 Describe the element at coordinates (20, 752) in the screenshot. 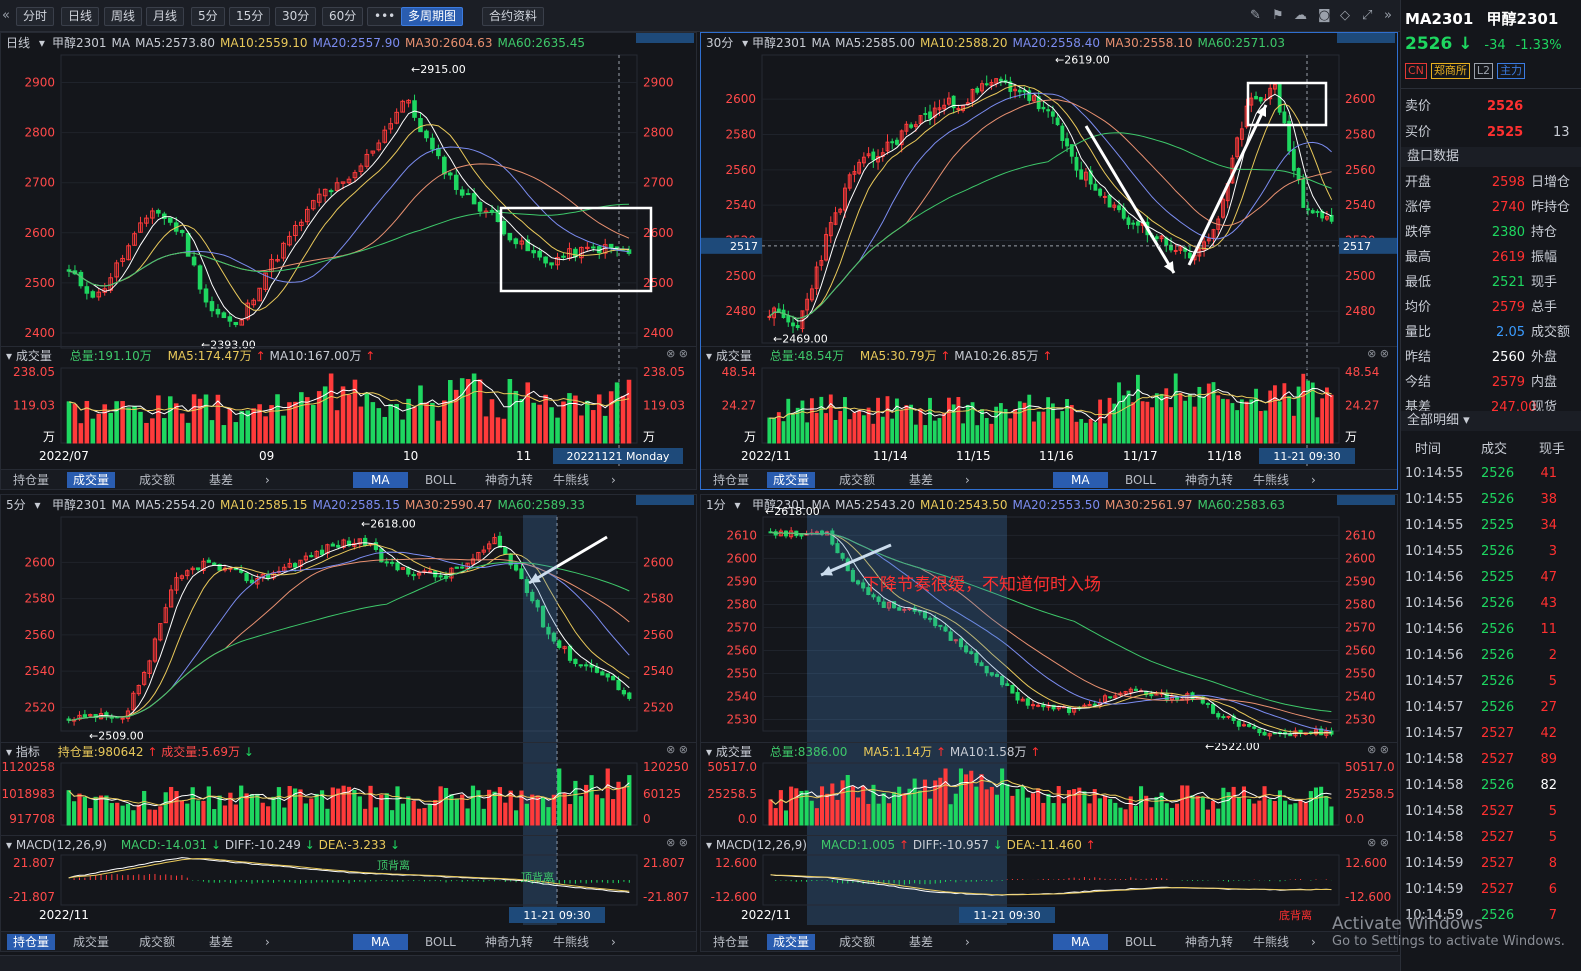

I see `indicator-toggle: ▾ 指标` at that location.